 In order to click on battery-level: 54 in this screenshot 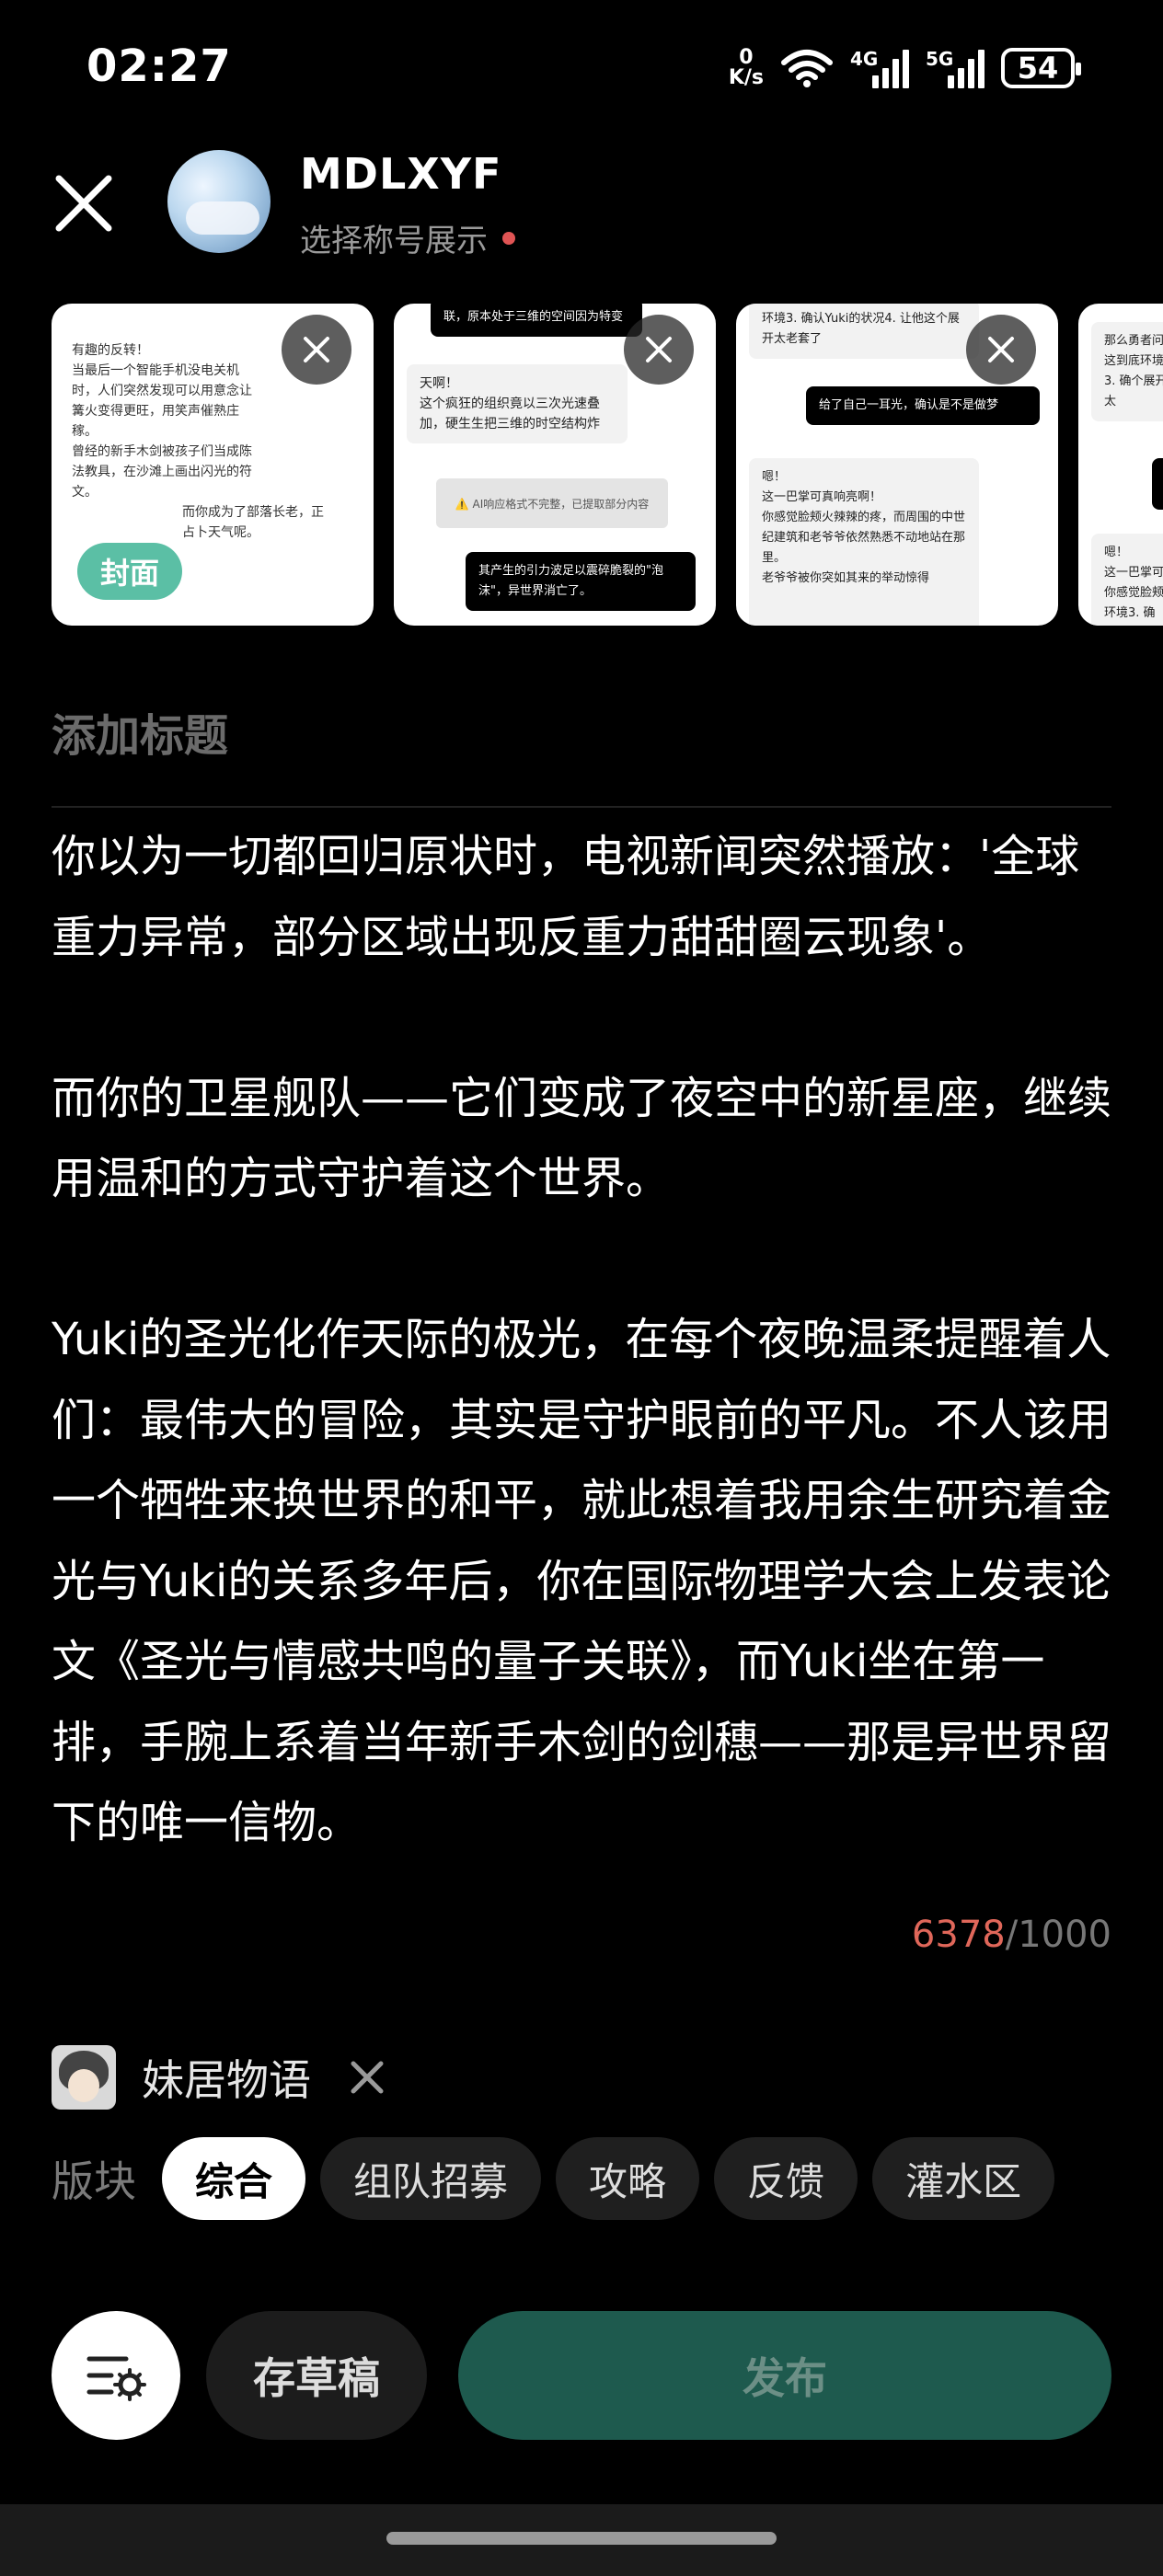, I will do `click(1038, 68)`.